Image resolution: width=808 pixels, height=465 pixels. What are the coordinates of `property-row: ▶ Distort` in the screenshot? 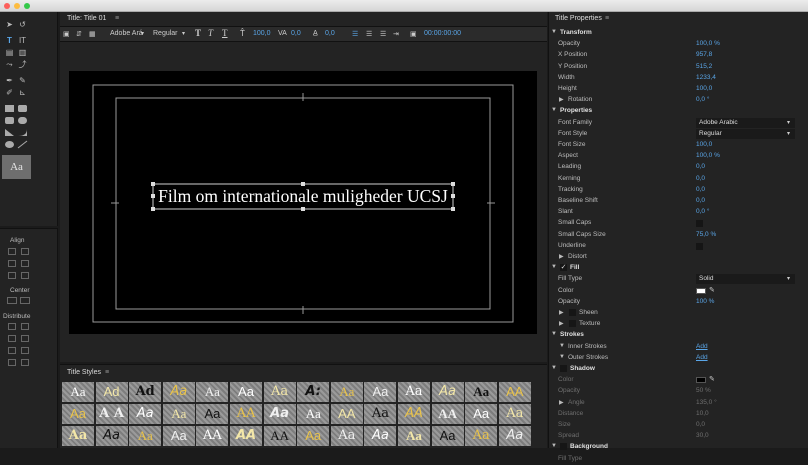 It's located at (678, 257).